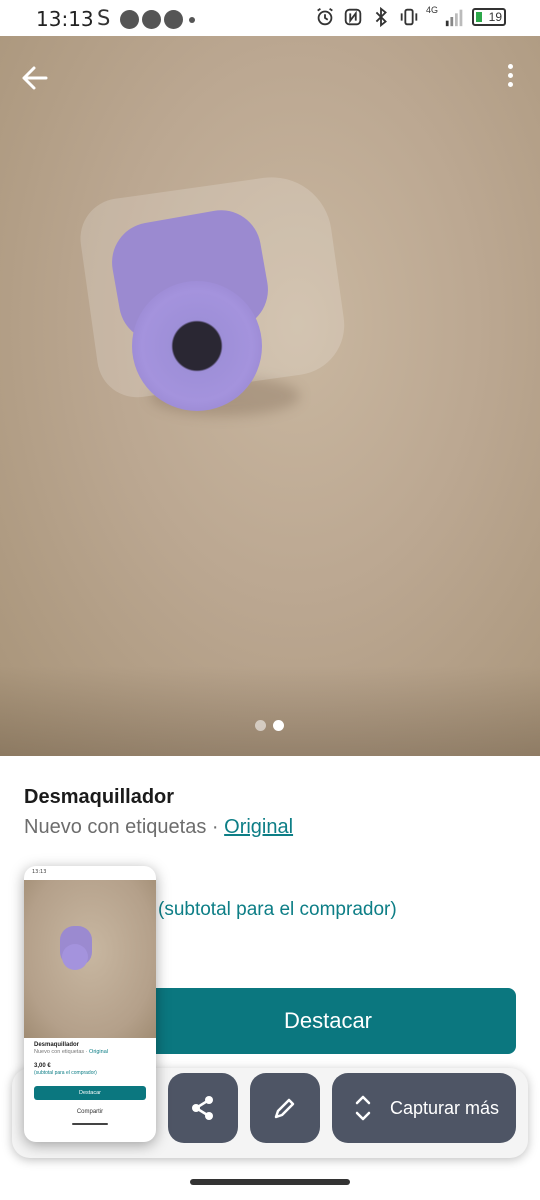 Image resolution: width=540 pixels, height=1200 pixels. Describe the element at coordinates (65, 1073) in the screenshot. I see `thumb-subtotal: (subtotal para el comprador)` at that location.